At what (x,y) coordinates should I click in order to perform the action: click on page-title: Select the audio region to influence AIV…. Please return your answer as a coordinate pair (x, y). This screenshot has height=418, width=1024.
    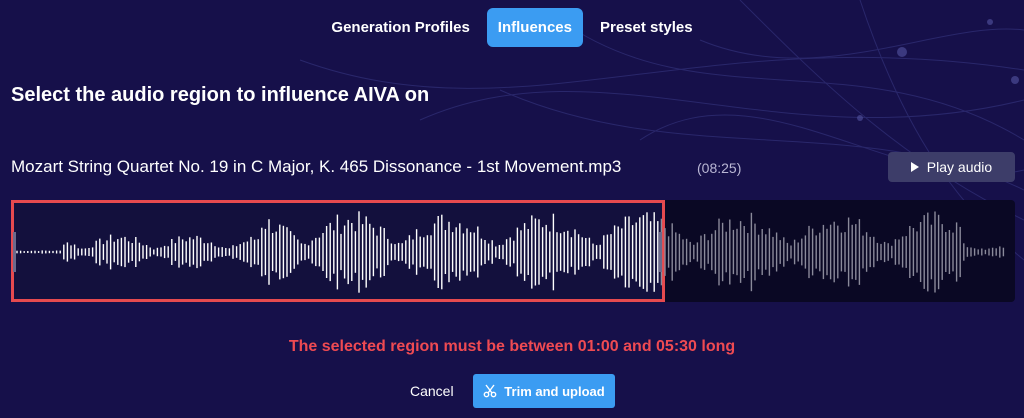
    Looking at the image, I should click on (220, 95).